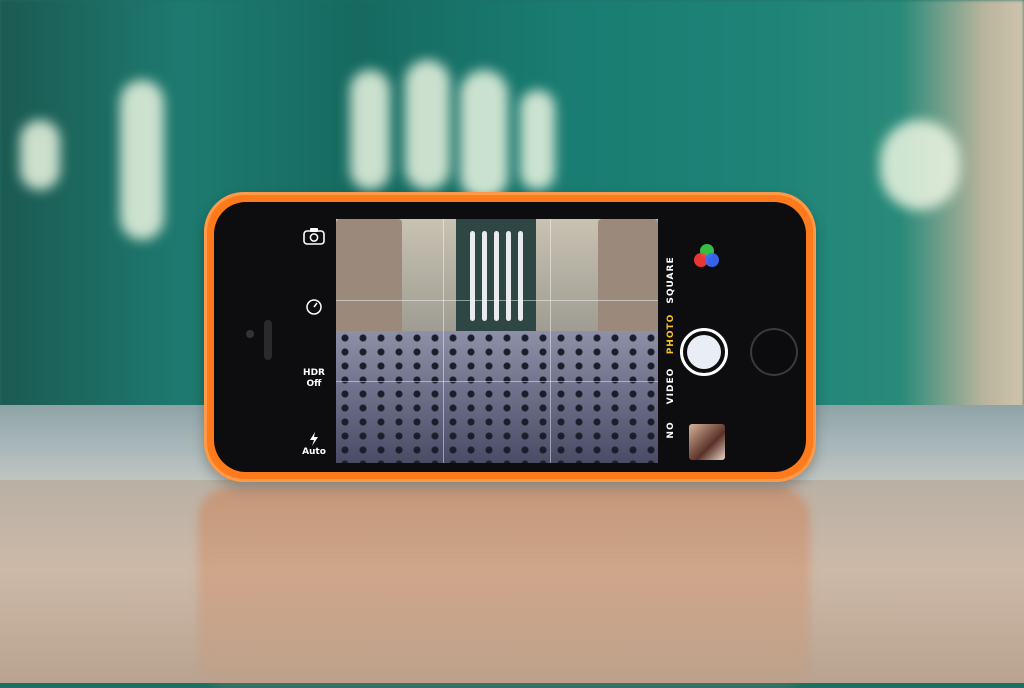  I want to click on viewfinder-gate, so click(496, 276).